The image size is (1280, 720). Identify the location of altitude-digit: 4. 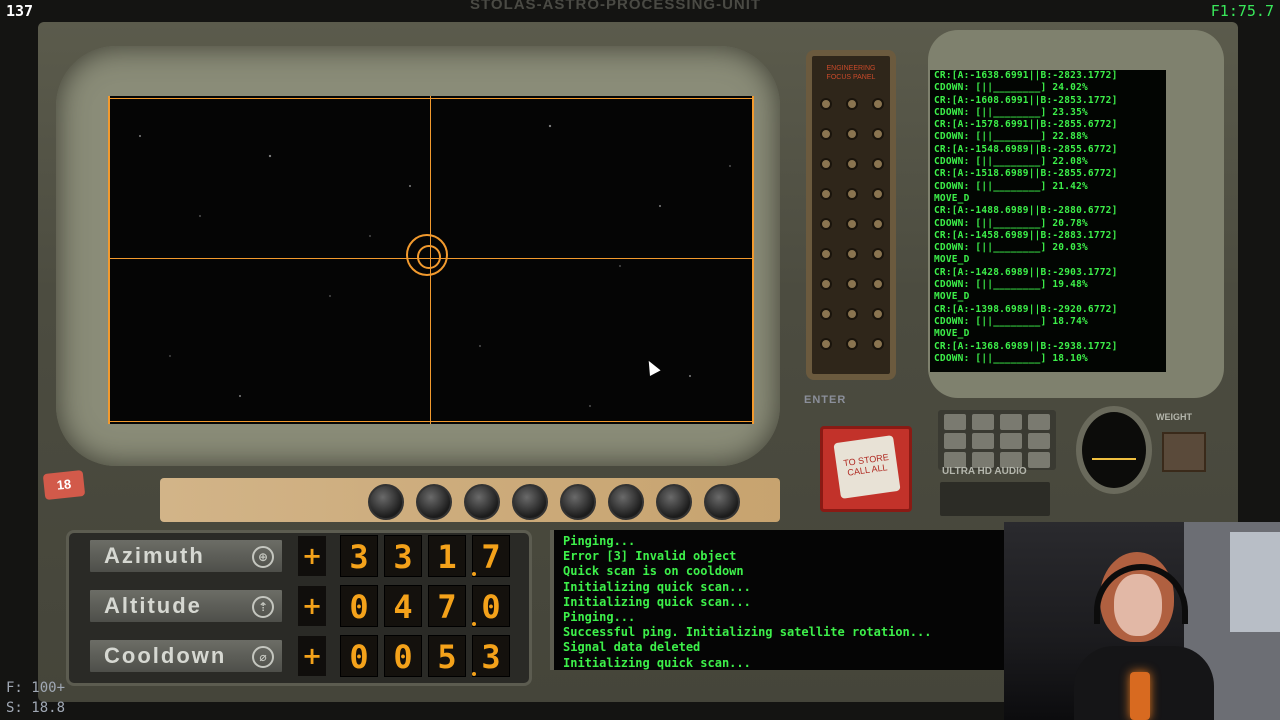
(403, 606).